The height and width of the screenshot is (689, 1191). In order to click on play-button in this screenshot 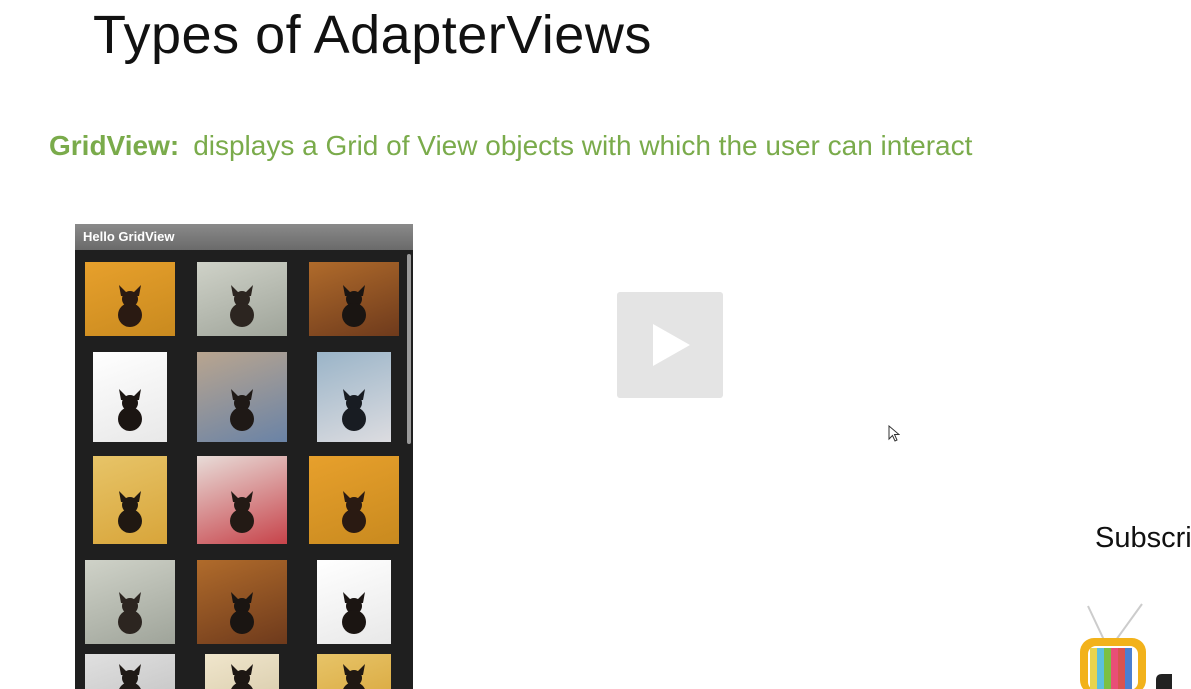, I will do `click(670, 345)`.